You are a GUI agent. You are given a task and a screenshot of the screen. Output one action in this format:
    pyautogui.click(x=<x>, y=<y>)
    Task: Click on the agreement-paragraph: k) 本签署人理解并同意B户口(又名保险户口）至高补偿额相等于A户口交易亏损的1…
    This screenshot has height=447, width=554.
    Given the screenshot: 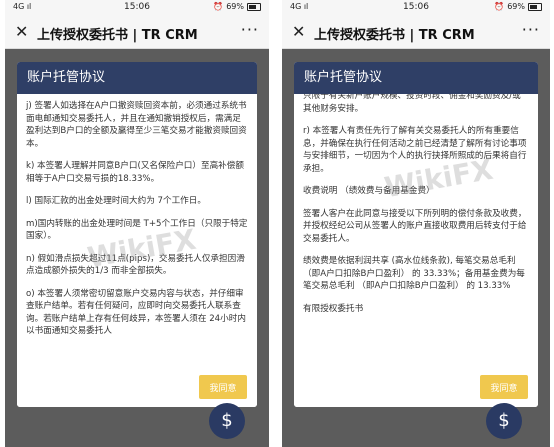 What is the action you would take?
    pyautogui.click(x=135, y=172)
    